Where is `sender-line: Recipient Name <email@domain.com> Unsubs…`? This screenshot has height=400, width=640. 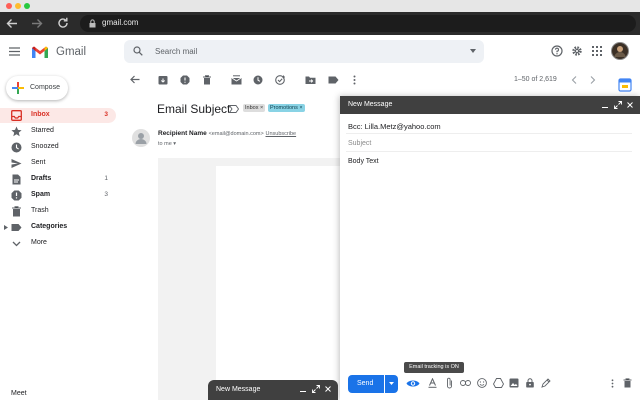 sender-line: Recipient Name <email@domain.com> Unsubs… is located at coordinates (227, 133).